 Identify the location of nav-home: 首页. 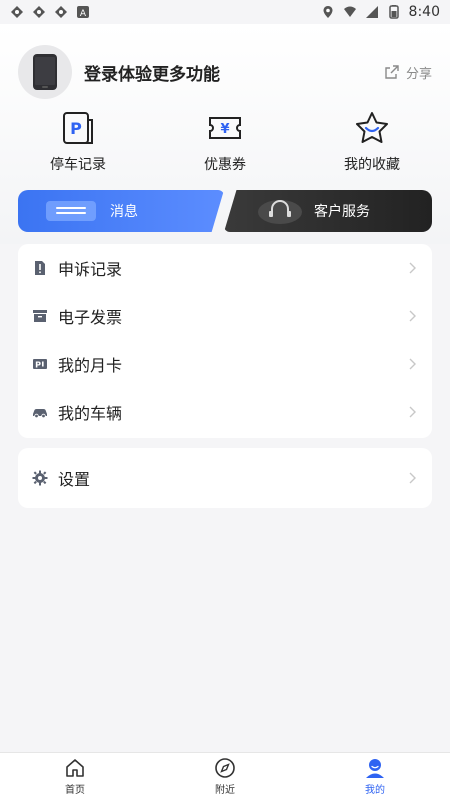
(75, 776).